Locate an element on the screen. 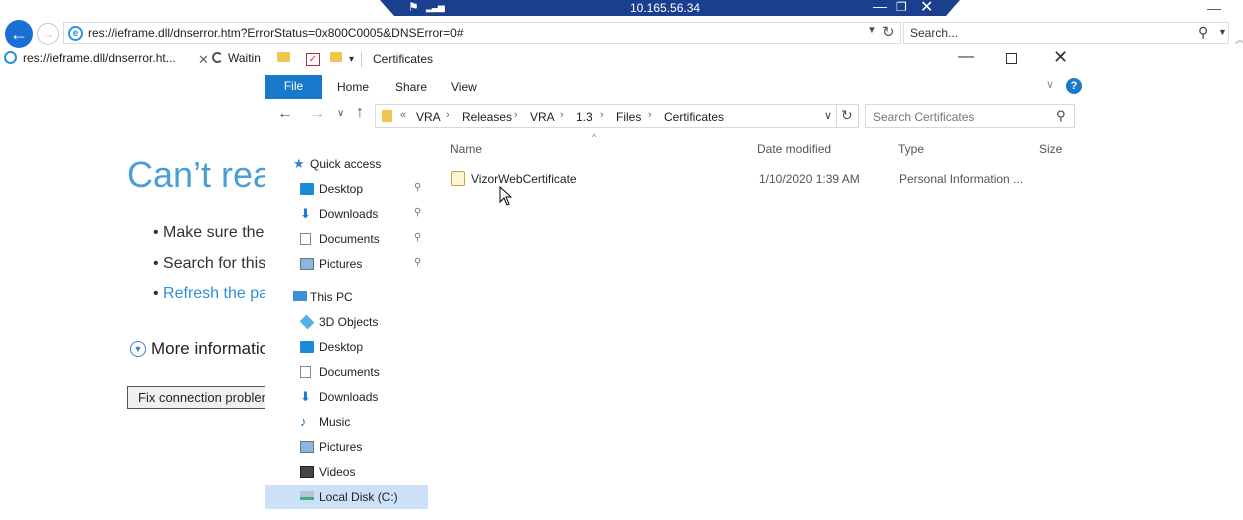 The width and height of the screenshot is (1243, 520). ribbon-tabs: File Home Share View ∨ ? is located at coordinates (675, 87).